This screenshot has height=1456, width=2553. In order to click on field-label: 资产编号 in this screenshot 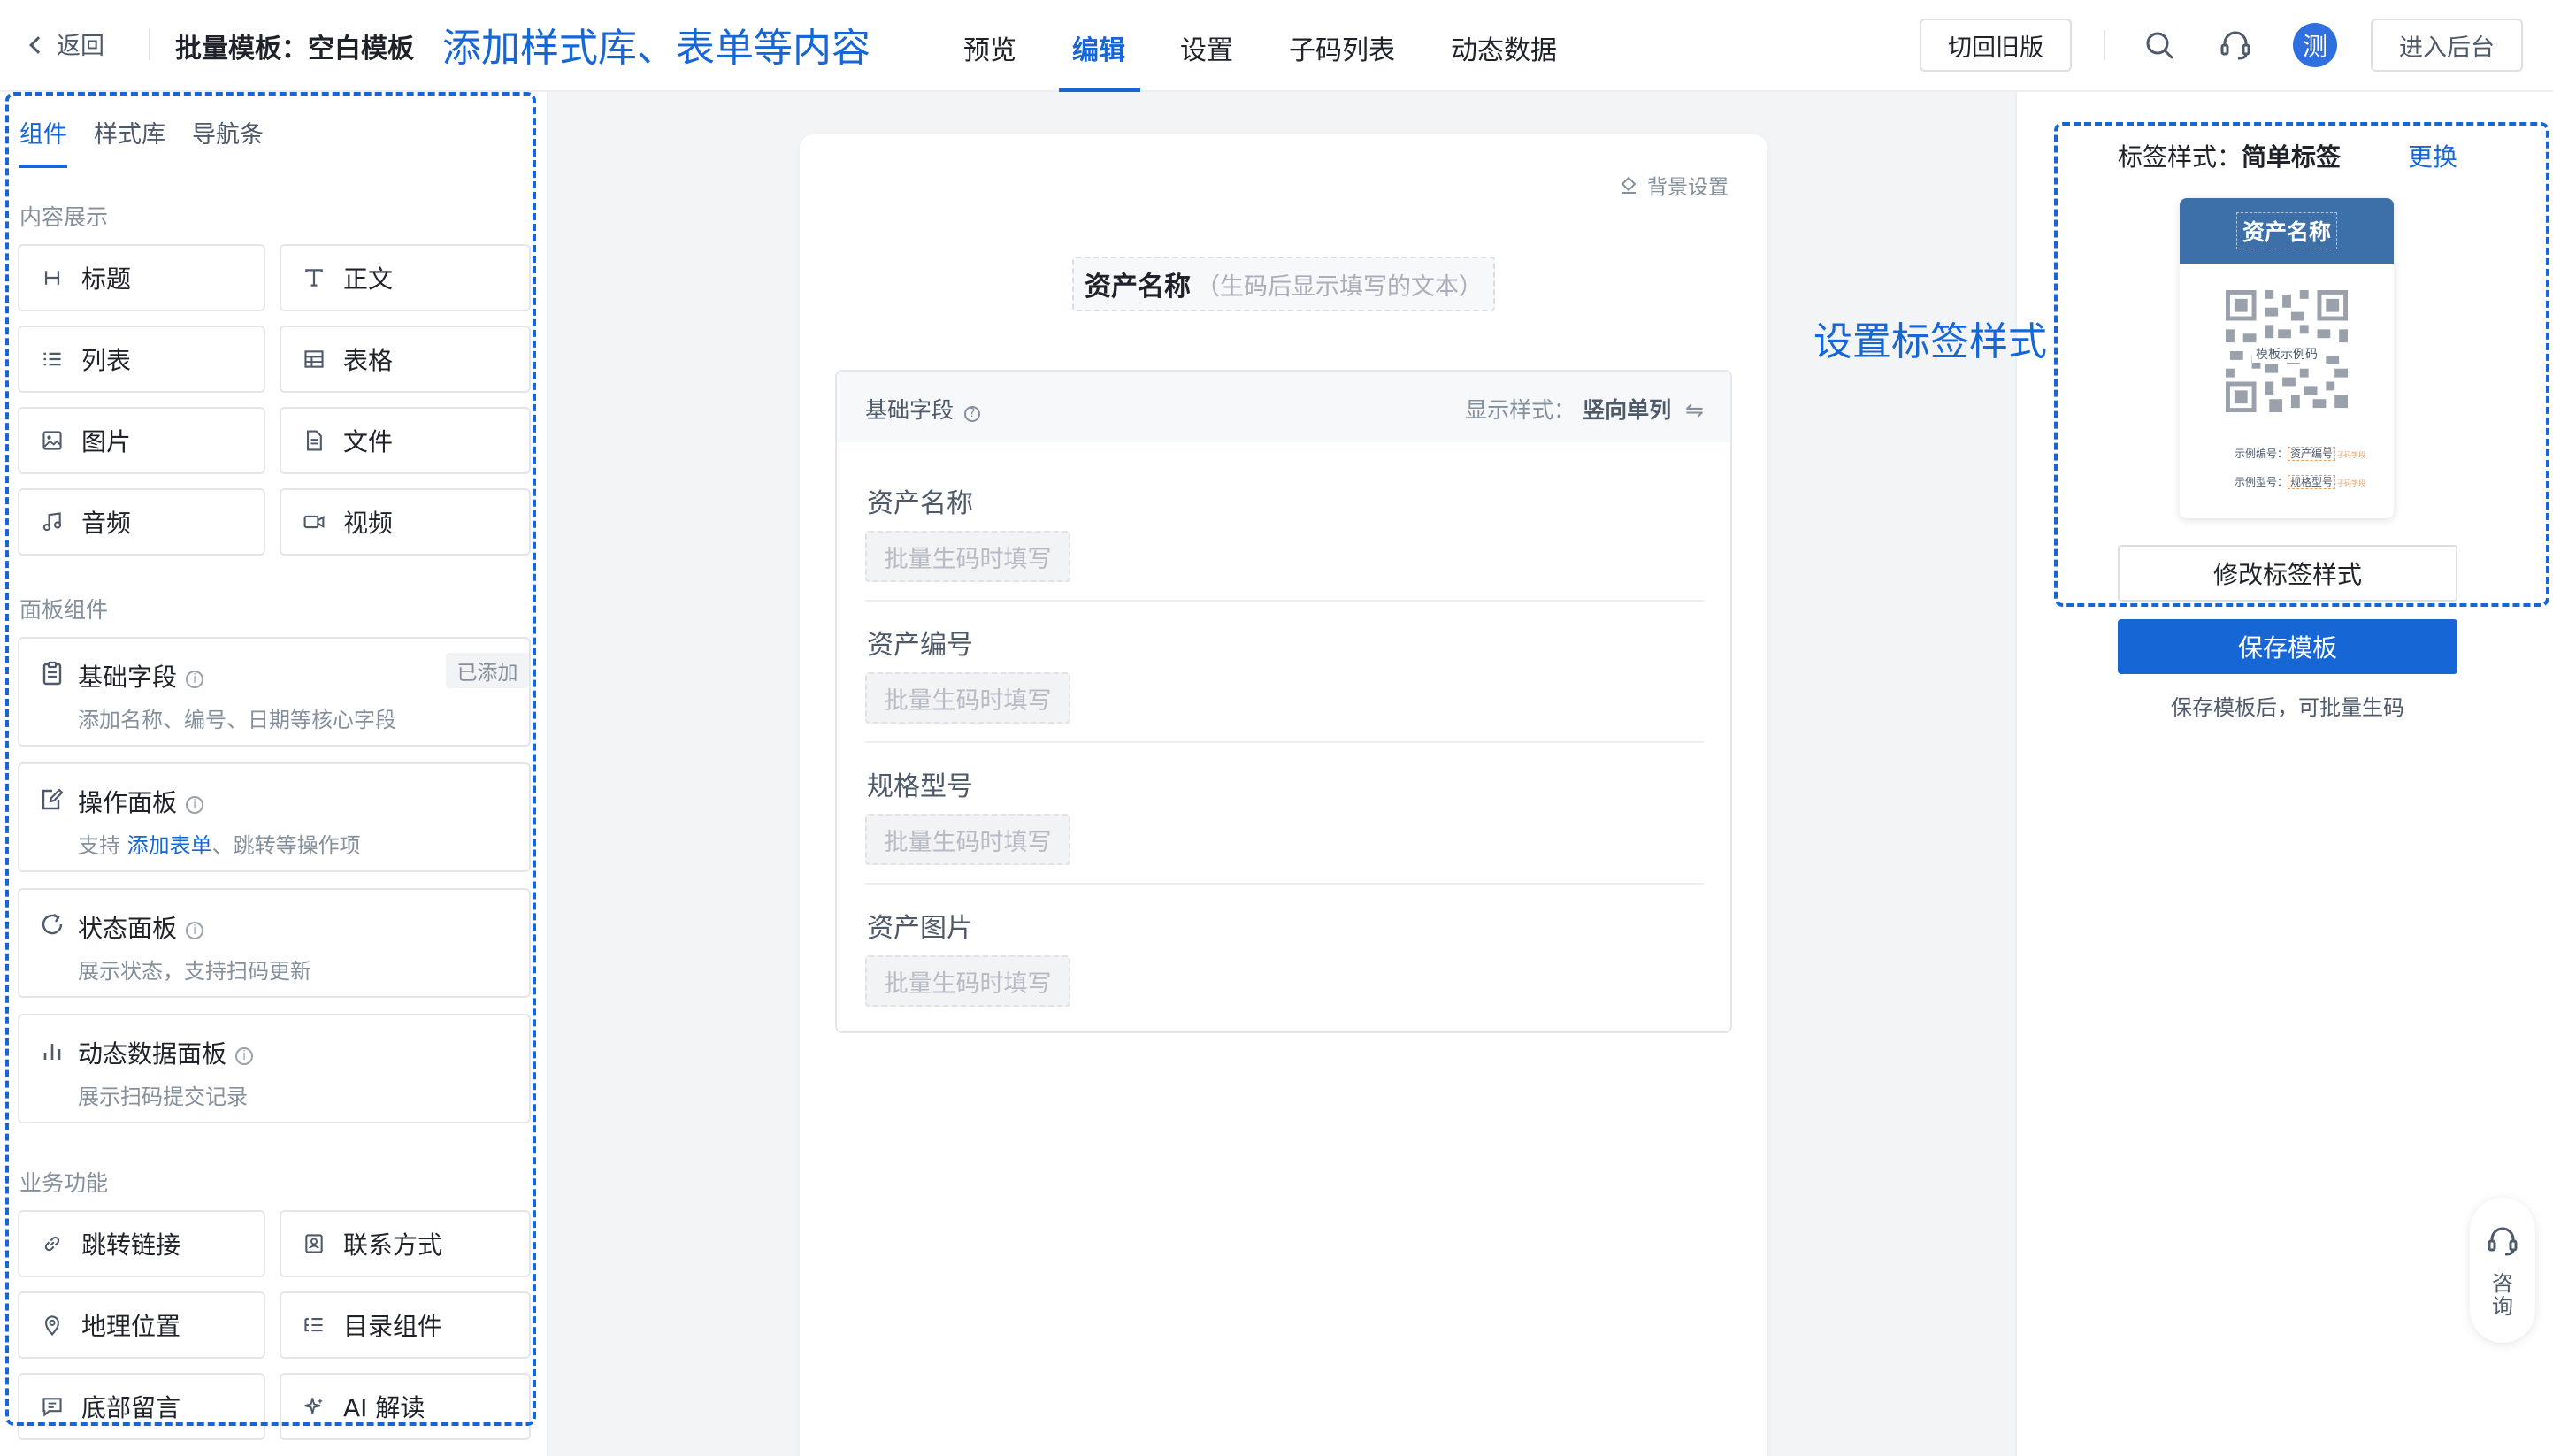, I will do `click(920, 645)`.